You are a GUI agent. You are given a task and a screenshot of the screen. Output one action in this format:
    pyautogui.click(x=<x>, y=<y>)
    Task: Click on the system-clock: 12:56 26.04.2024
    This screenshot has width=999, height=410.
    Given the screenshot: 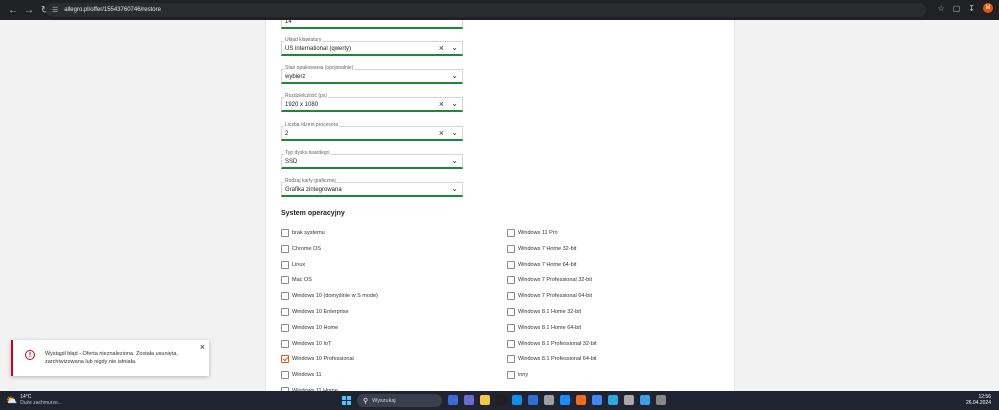 What is the action you would take?
    pyautogui.click(x=978, y=400)
    